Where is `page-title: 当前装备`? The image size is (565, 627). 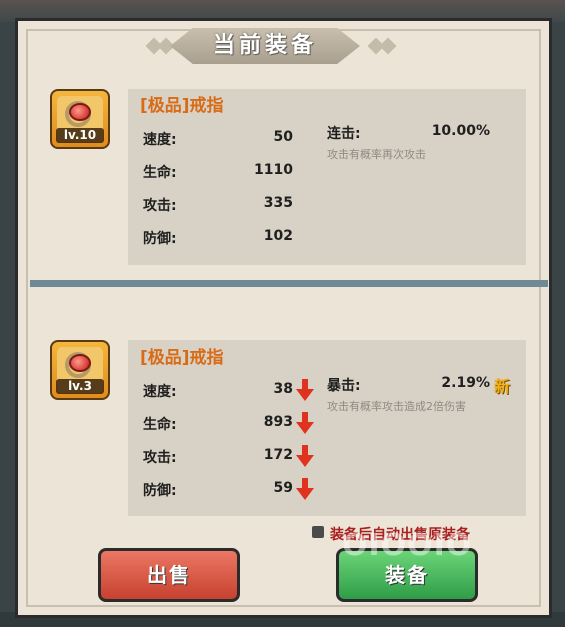 page-title: 当前装备 is located at coordinates (264, 45).